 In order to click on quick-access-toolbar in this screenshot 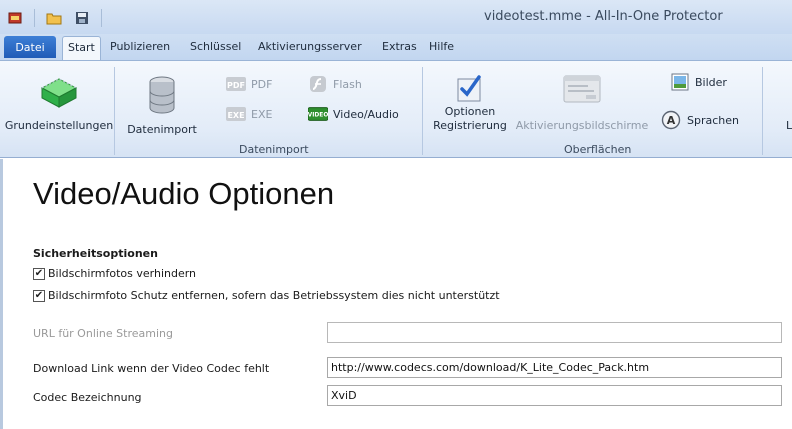, I will do `click(59, 18)`.